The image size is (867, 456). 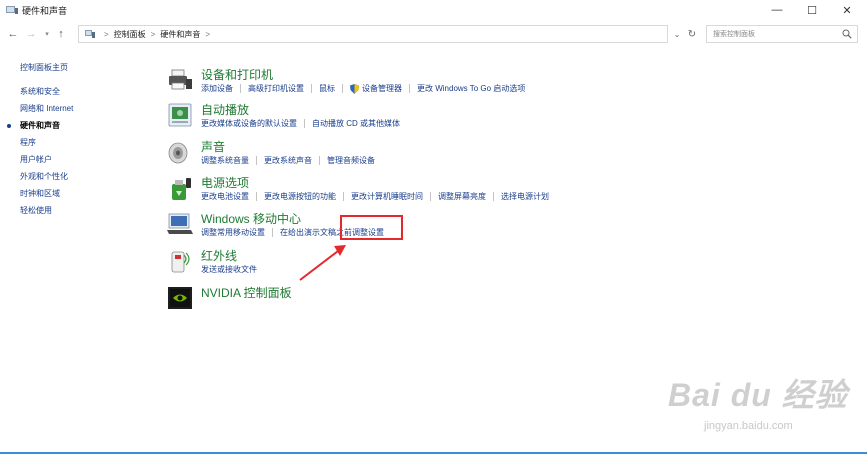 What do you see at coordinates (433, 10) in the screenshot?
I see `title-bar: 硬件和声音 — ☐ ✕` at bounding box center [433, 10].